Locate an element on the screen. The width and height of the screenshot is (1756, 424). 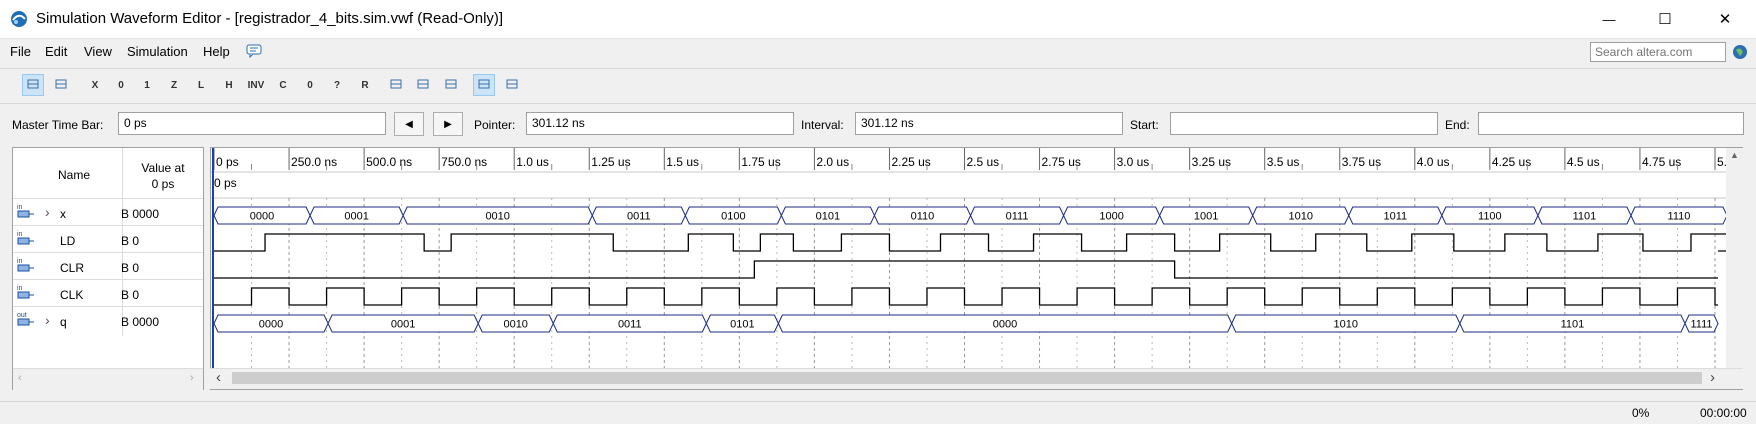
scroll-up-icon: ▲ is located at coordinates (1734, 155).